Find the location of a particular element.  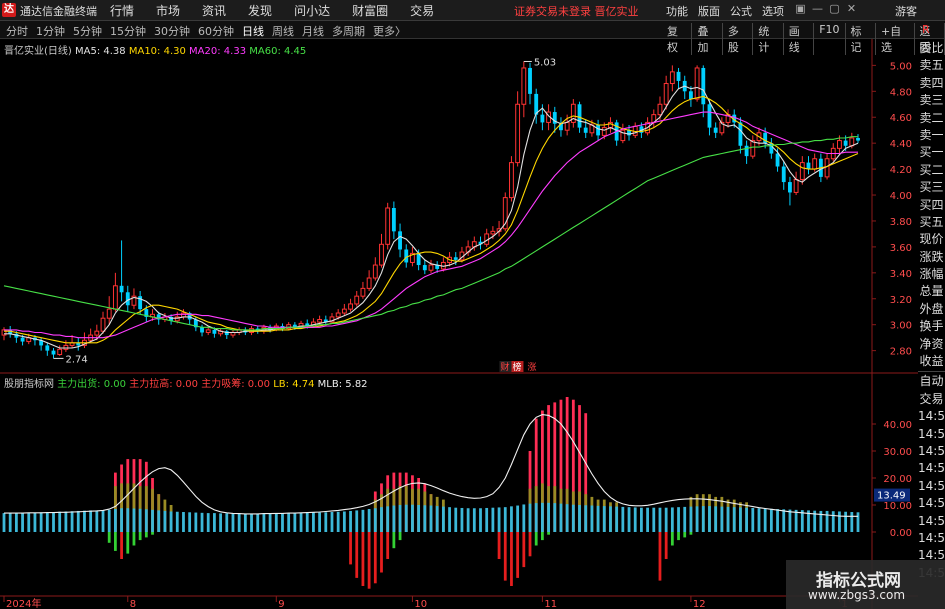

menu-item-options: 选项 is located at coordinates (773, 11).